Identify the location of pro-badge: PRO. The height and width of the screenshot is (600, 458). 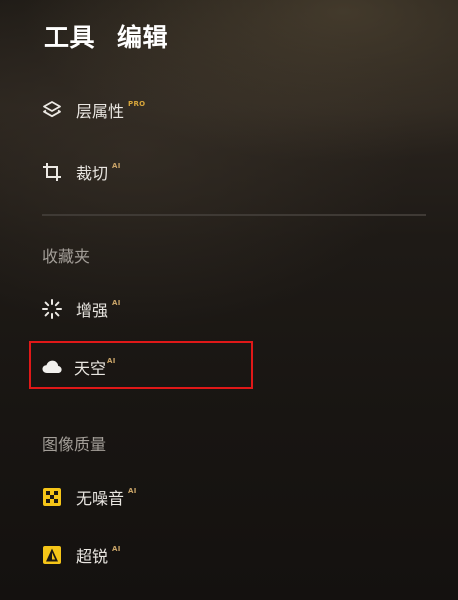
(137, 104).